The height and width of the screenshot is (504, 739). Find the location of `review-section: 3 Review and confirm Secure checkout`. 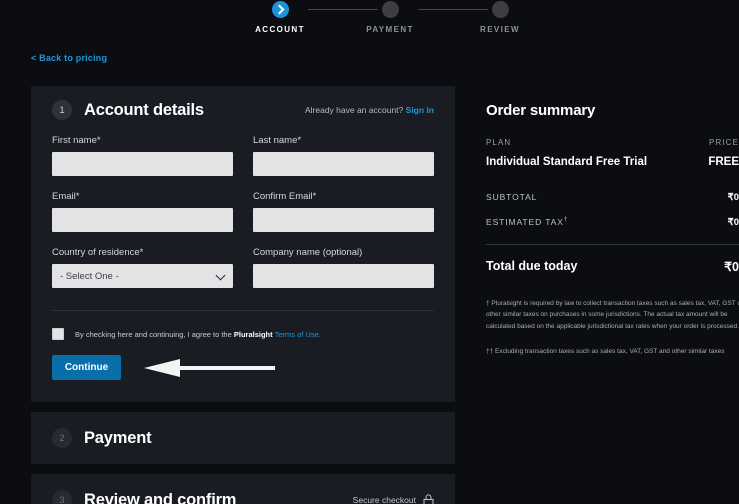

review-section: 3 Review and confirm Secure checkout is located at coordinates (243, 489).